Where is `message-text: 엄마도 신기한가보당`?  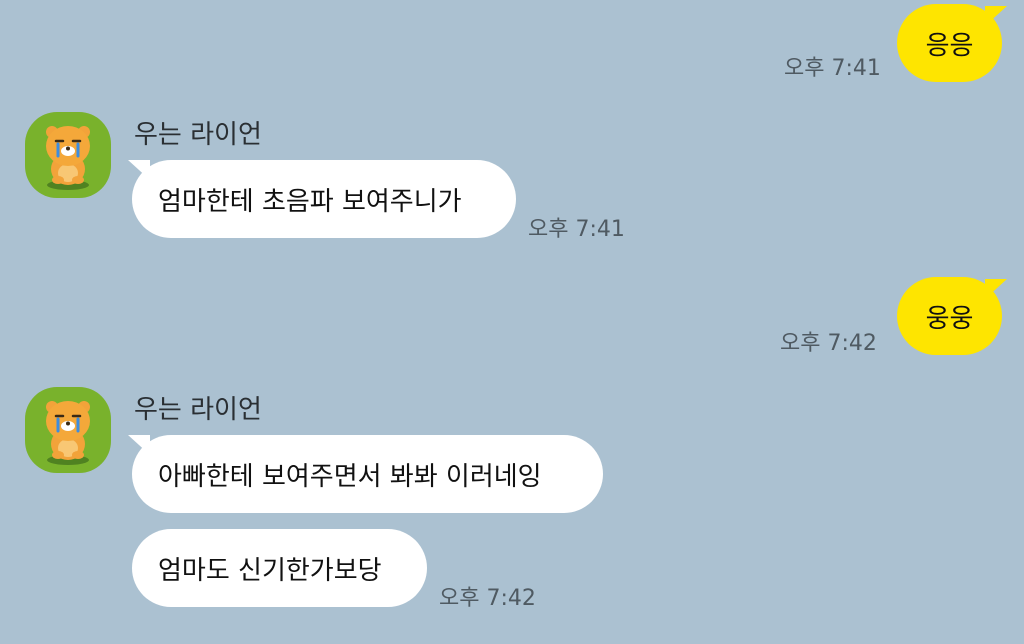 message-text: 엄마도 신기한가보당 is located at coordinates (270, 570).